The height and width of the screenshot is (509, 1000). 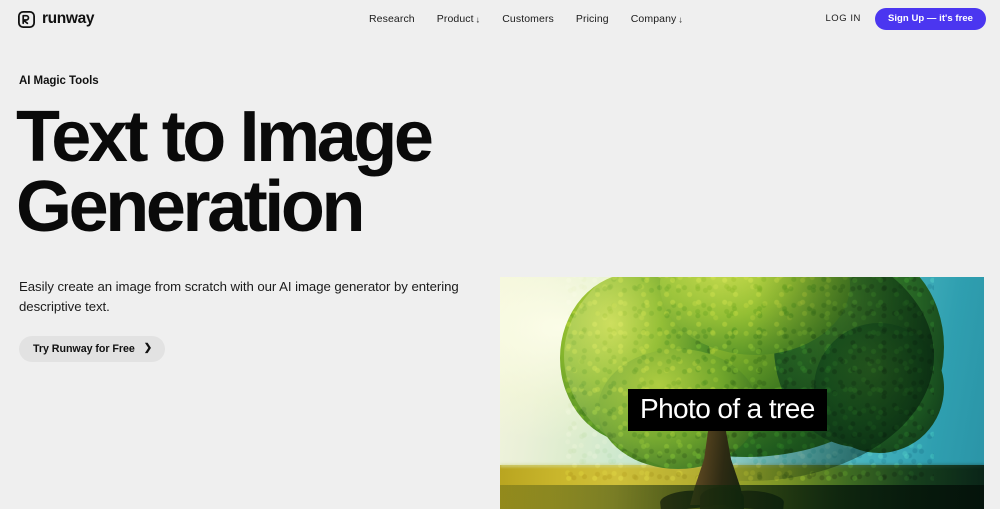 What do you see at coordinates (26, 19) in the screenshot?
I see `runway-logo-icon` at bounding box center [26, 19].